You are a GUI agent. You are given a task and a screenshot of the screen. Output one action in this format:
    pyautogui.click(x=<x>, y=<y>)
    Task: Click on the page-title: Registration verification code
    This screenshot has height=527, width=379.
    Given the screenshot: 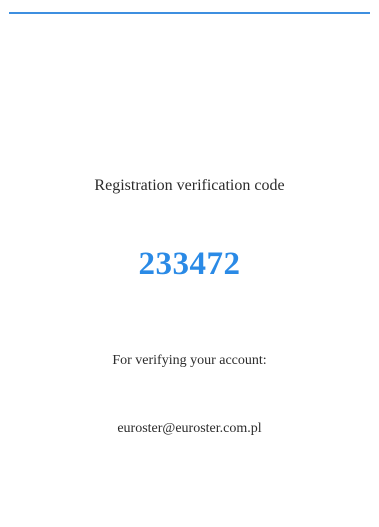 What is the action you would take?
    pyautogui.click(x=189, y=185)
    